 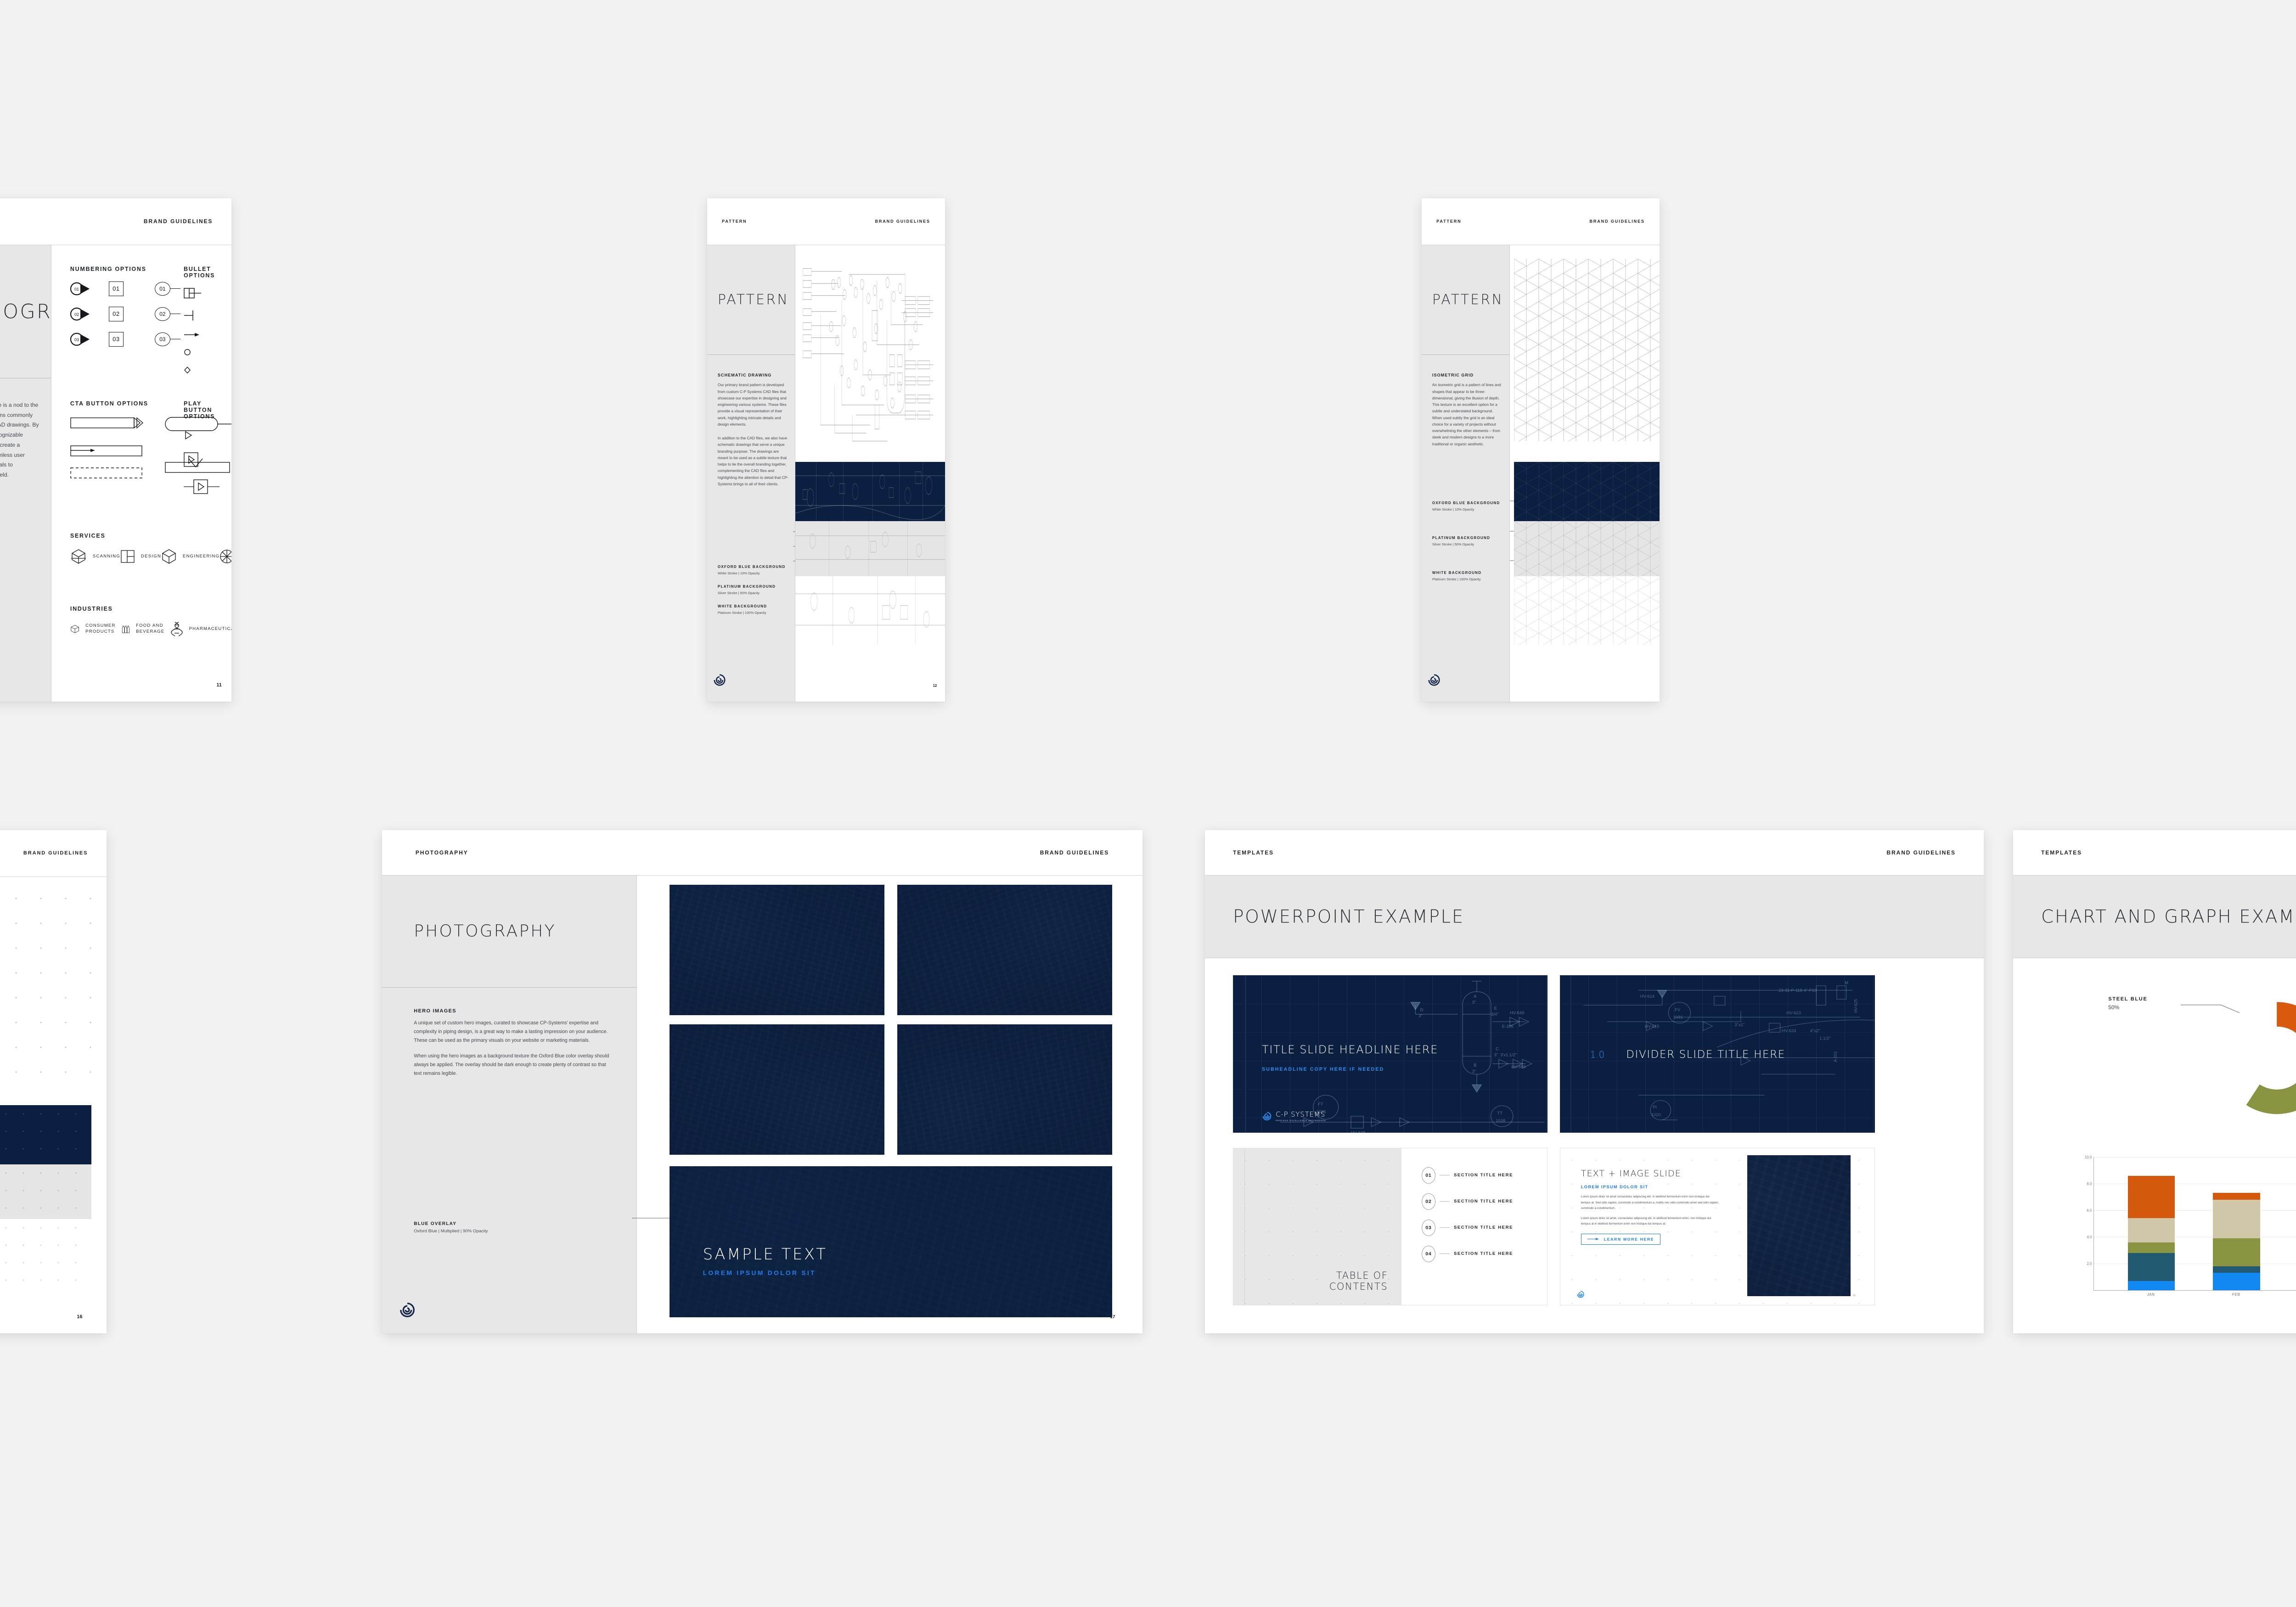 What do you see at coordinates (219, 685) in the screenshot?
I see `page-number: 11` at bounding box center [219, 685].